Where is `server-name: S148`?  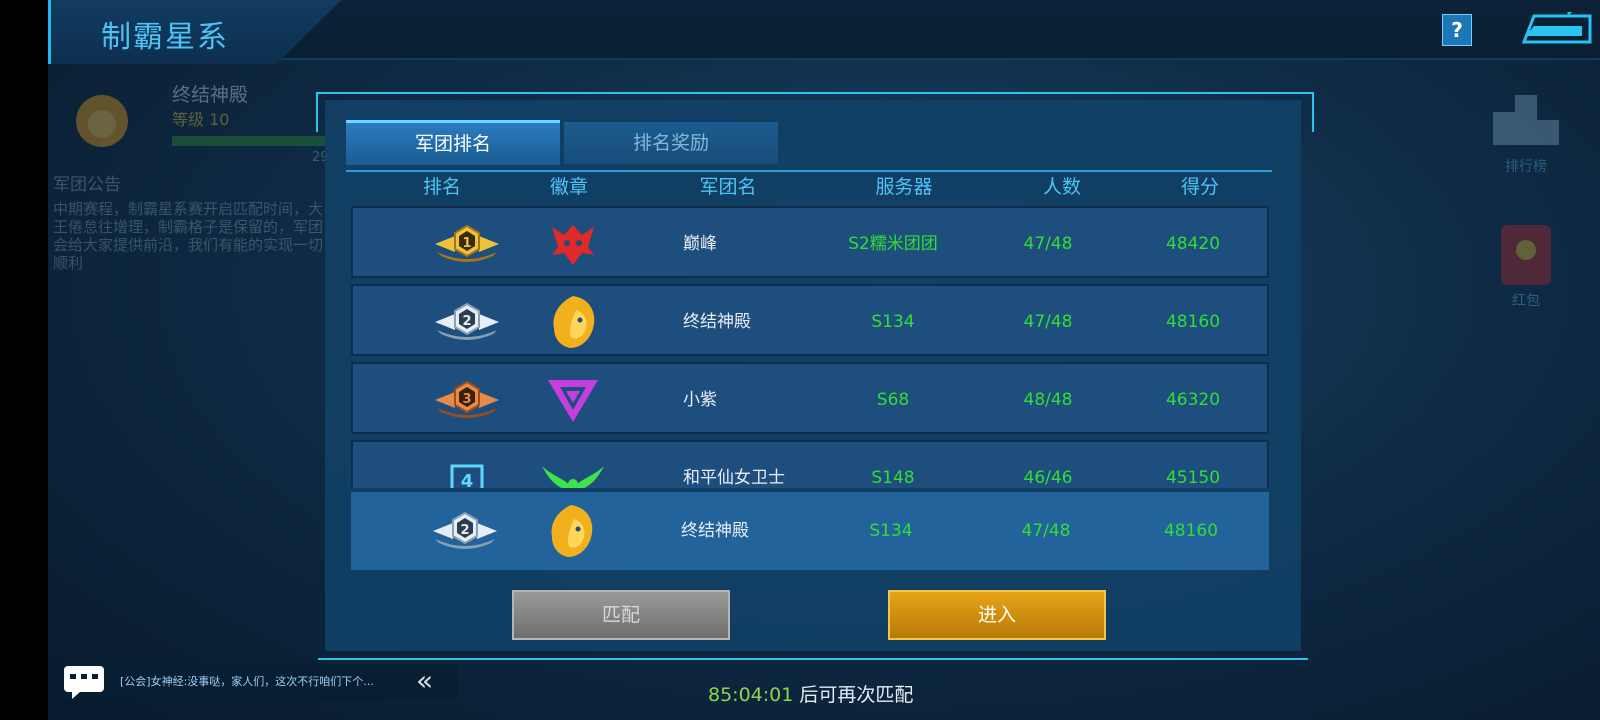
server-name: S148 is located at coordinates (893, 478).